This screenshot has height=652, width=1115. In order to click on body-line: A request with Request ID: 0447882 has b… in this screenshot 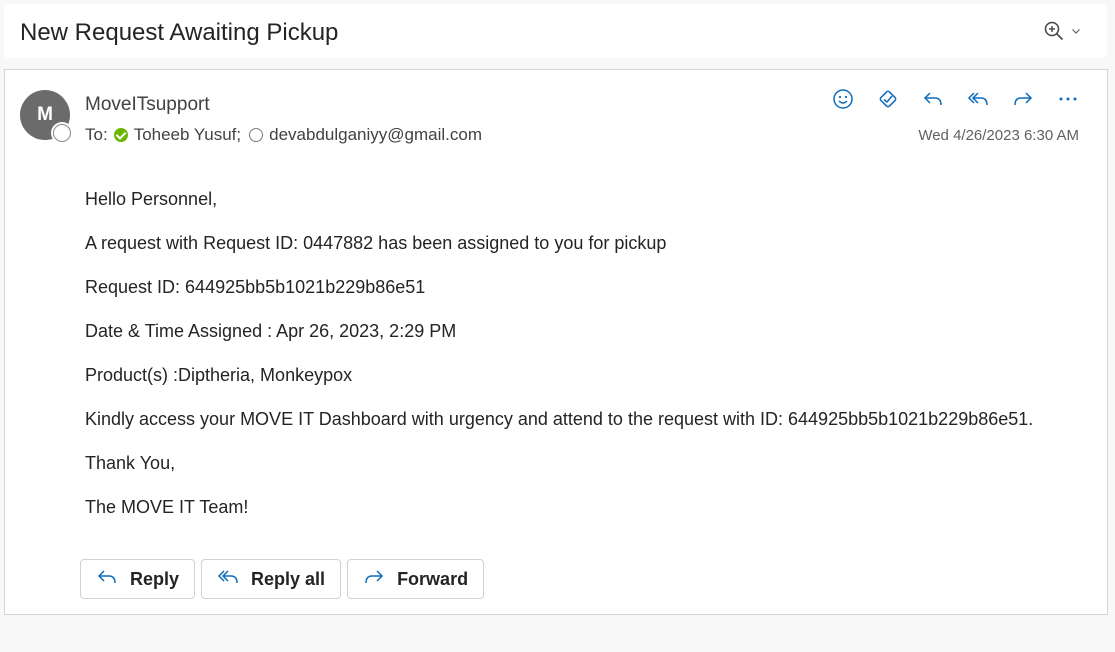, I will do `click(376, 243)`.